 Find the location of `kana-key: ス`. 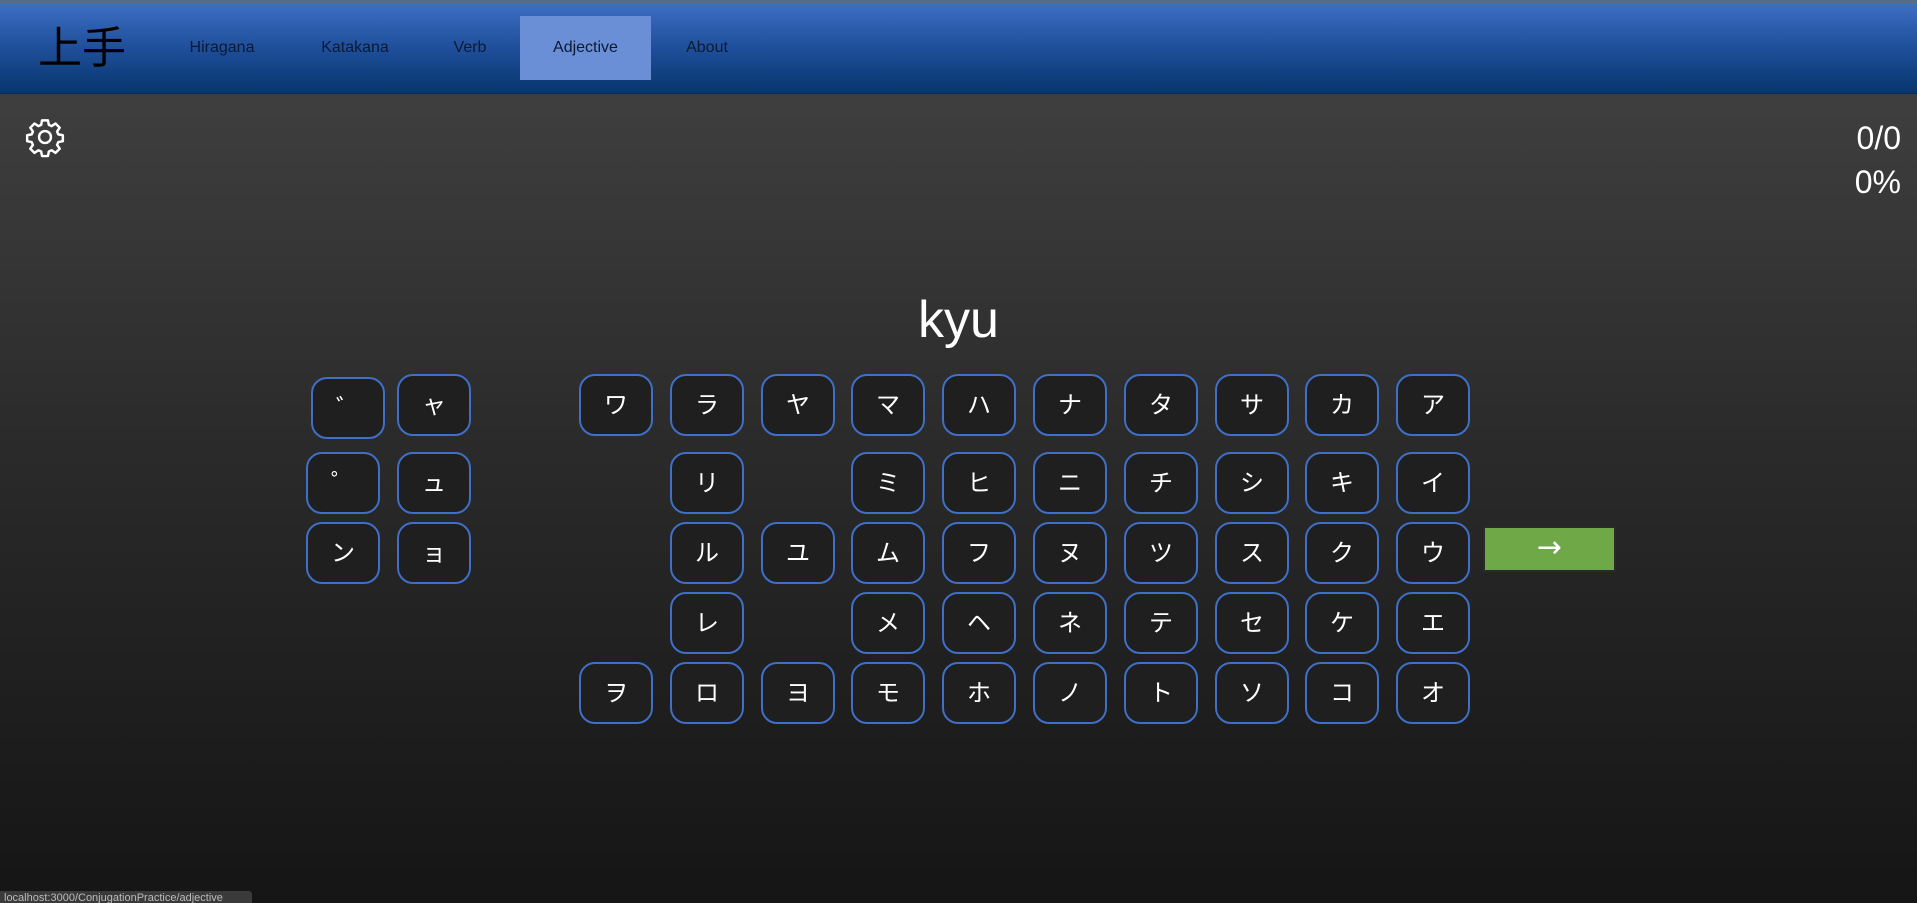

kana-key: ス is located at coordinates (1252, 553).